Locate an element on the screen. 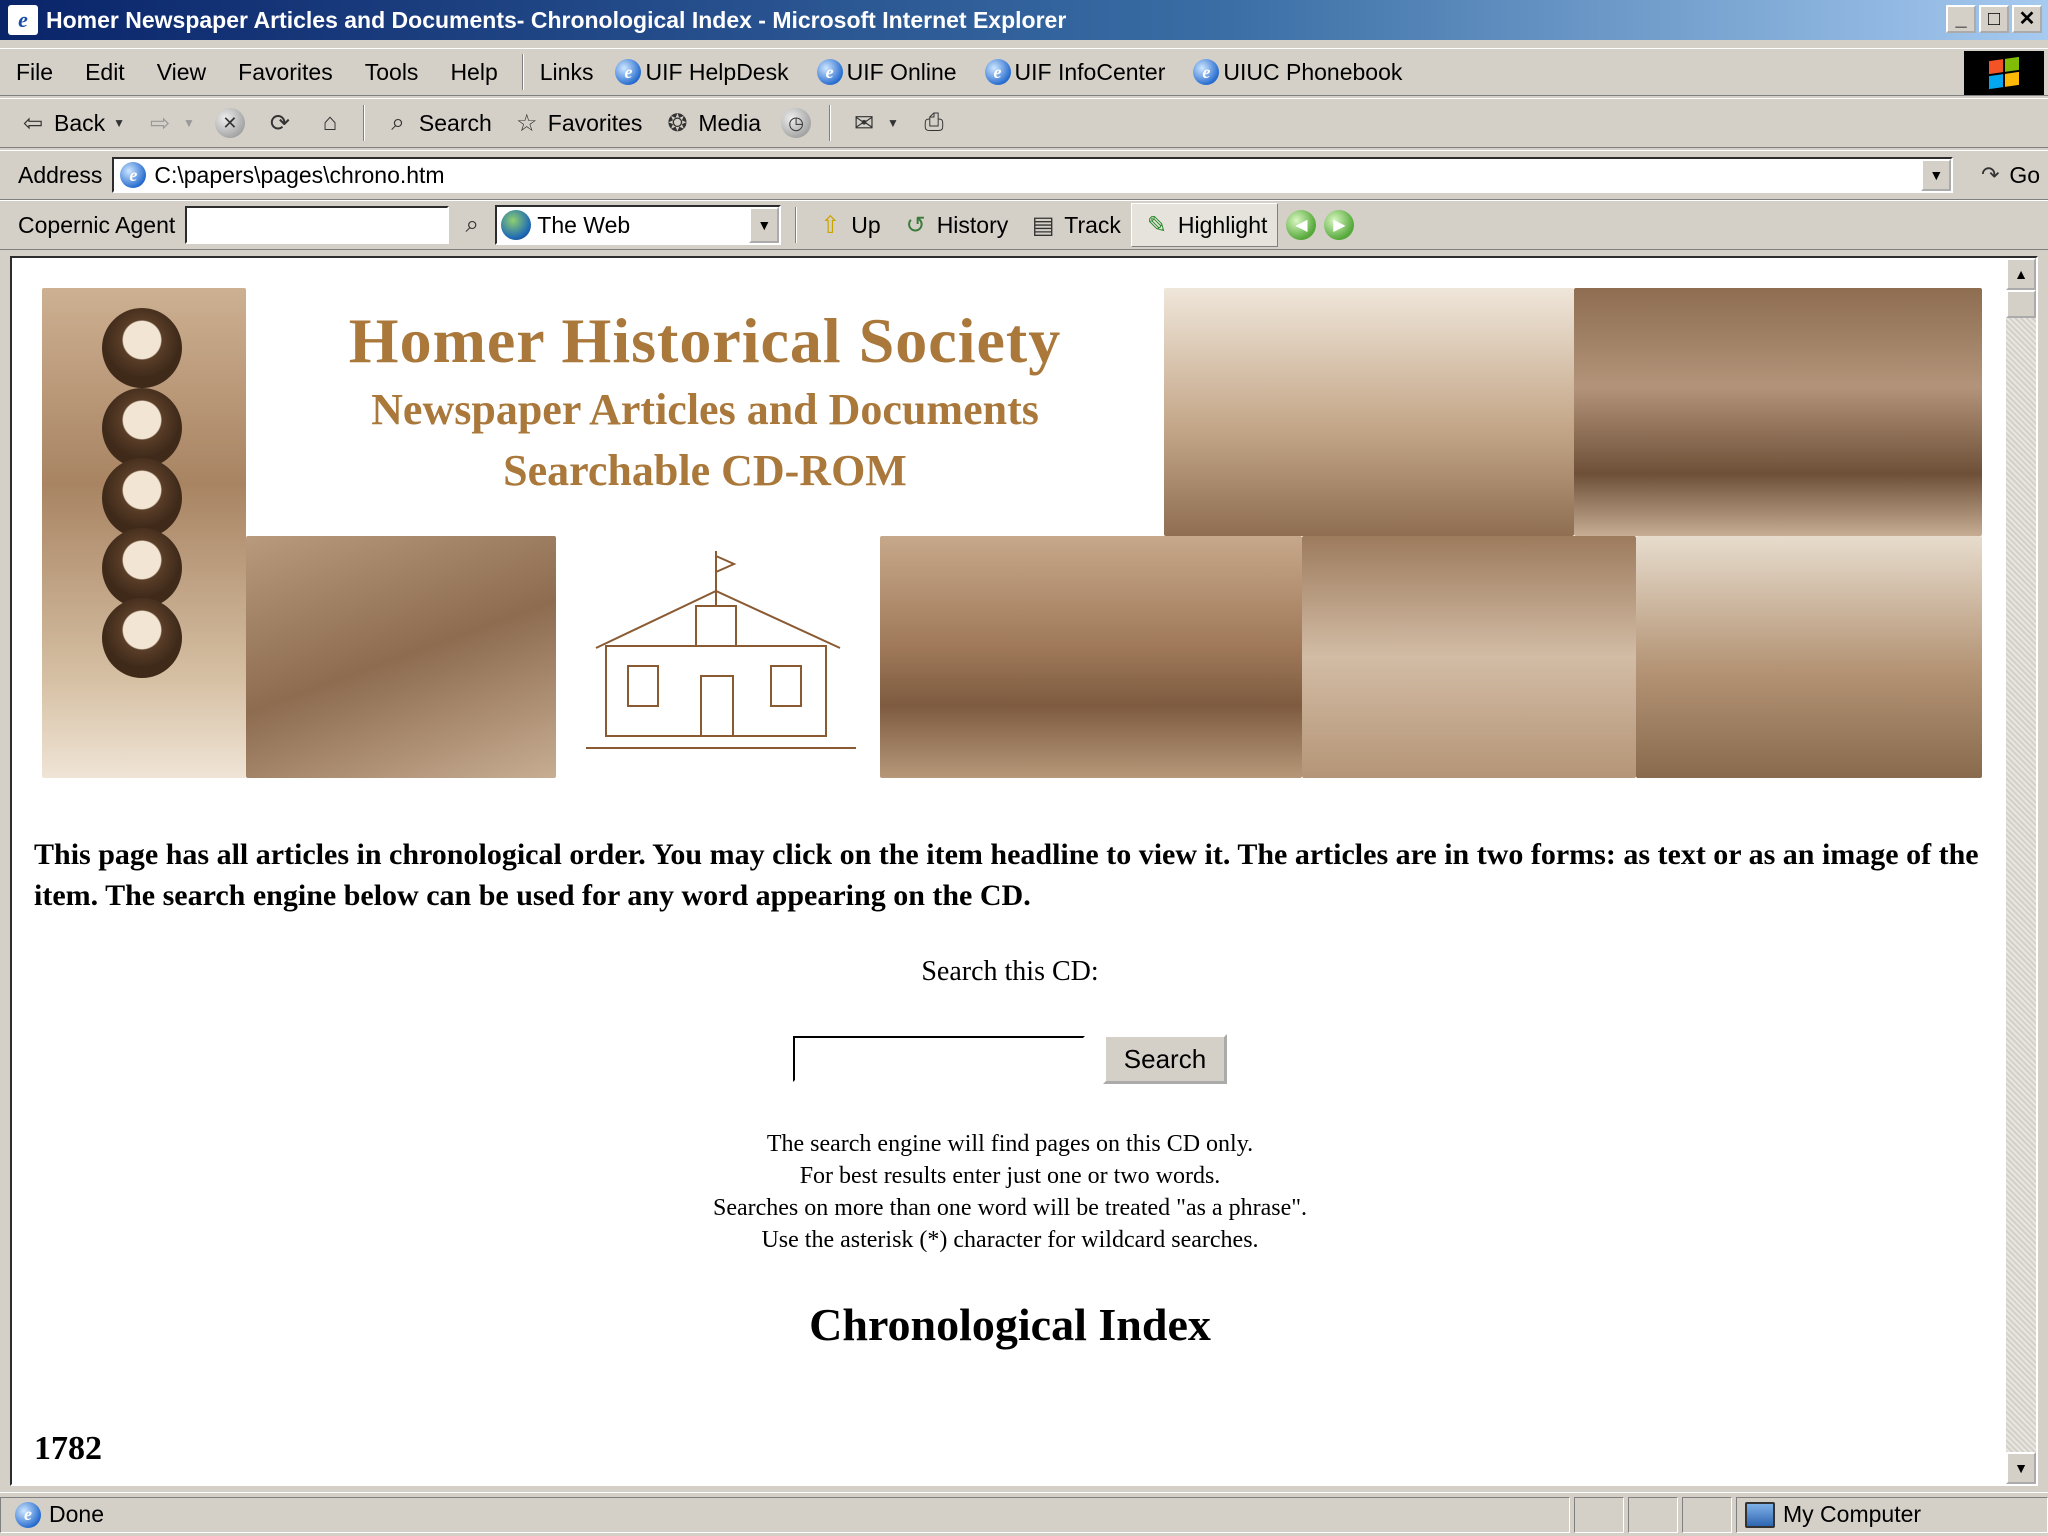  menu-view: View is located at coordinates (181, 72).